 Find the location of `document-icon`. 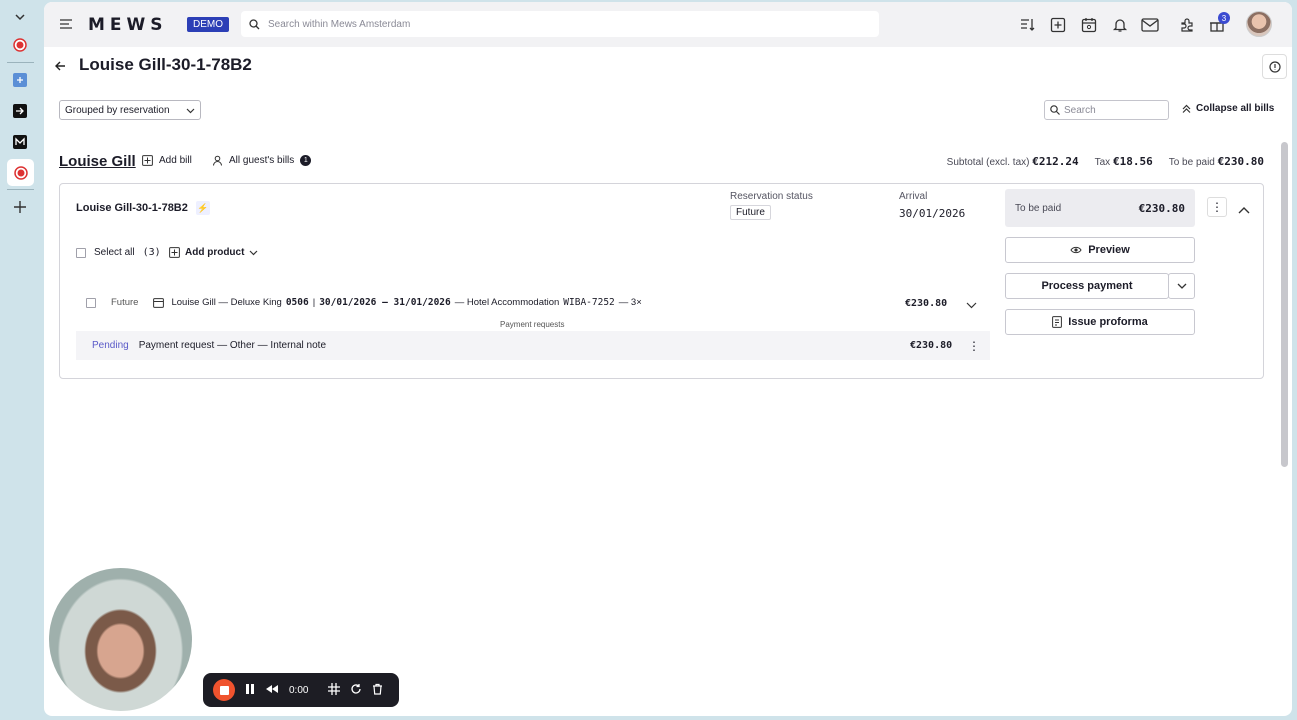

document-icon is located at coordinates (1057, 322).